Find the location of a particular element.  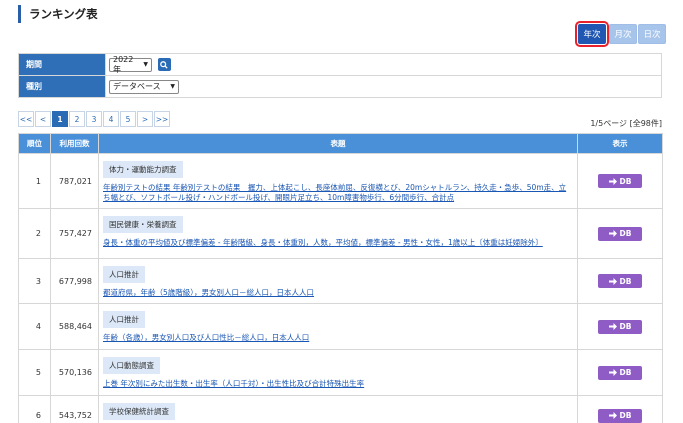

pager-page-5: 5 is located at coordinates (128, 119).